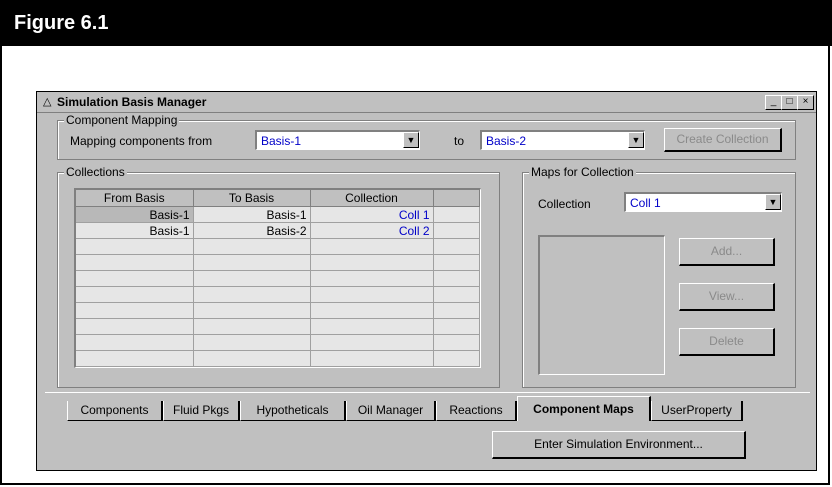 The height and width of the screenshot is (487, 832). Describe the element at coordinates (426, 102) in the screenshot. I see `window-titlebar: △ Simulation Basis Manager _ □ ×` at that location.